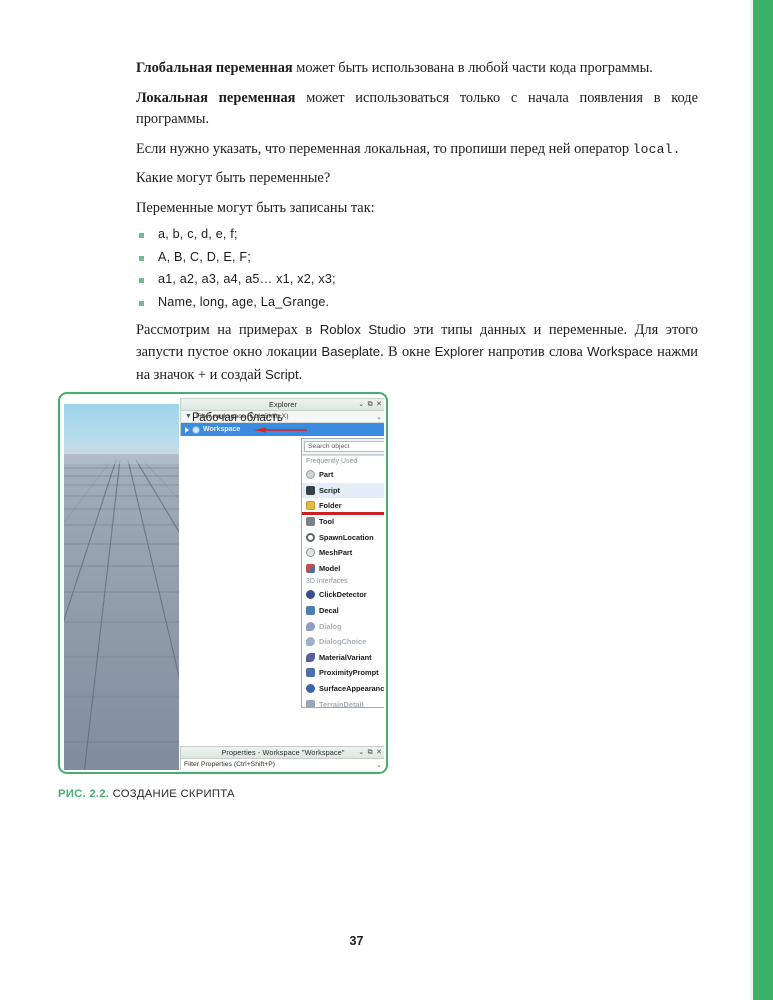 This screenshot has width=773, height=1000. Describe the element at coordinates (310, 490) in the screenshot. I see `script-icon` at that location.